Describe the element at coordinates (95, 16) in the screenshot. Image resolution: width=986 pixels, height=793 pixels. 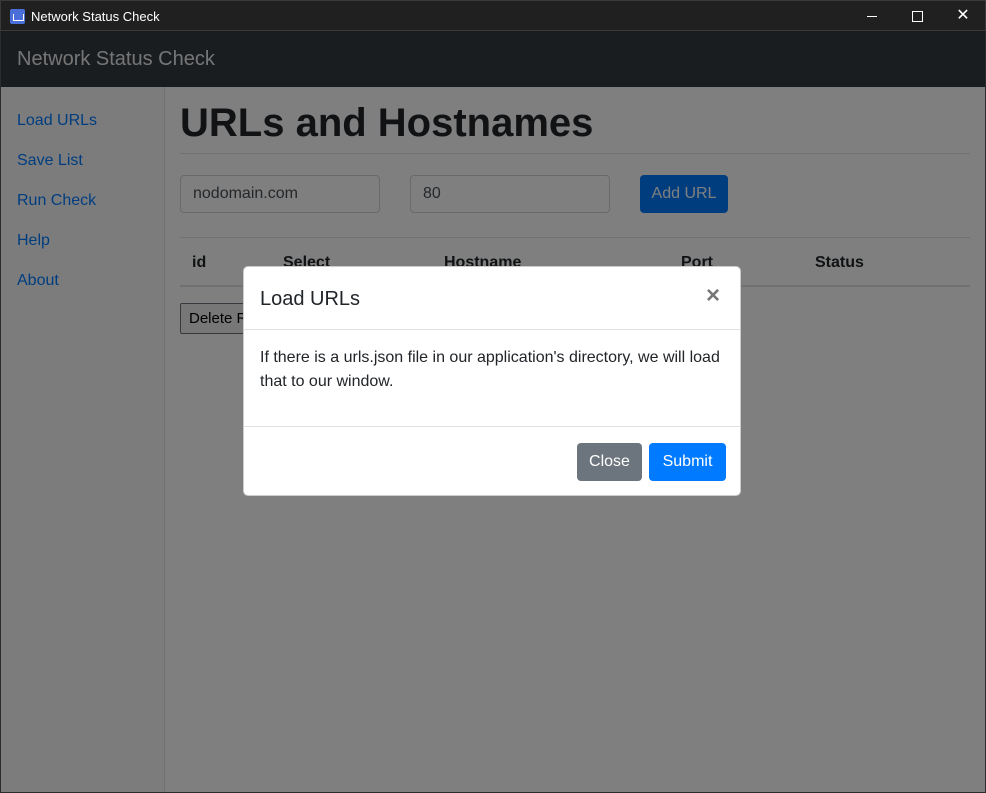
I see `window-title: Network Status Check` at that location.